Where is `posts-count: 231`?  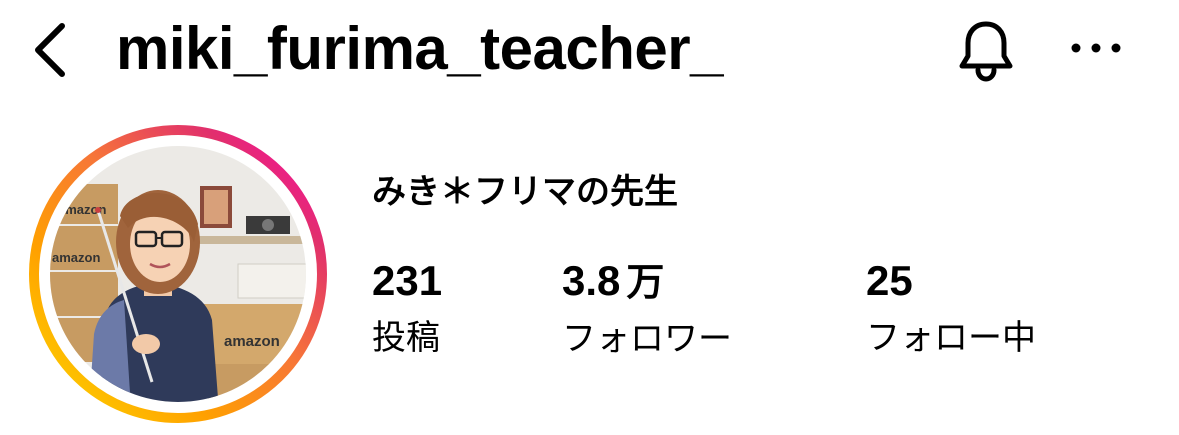 posts-count: 231 is located at coordinates (407, 280).